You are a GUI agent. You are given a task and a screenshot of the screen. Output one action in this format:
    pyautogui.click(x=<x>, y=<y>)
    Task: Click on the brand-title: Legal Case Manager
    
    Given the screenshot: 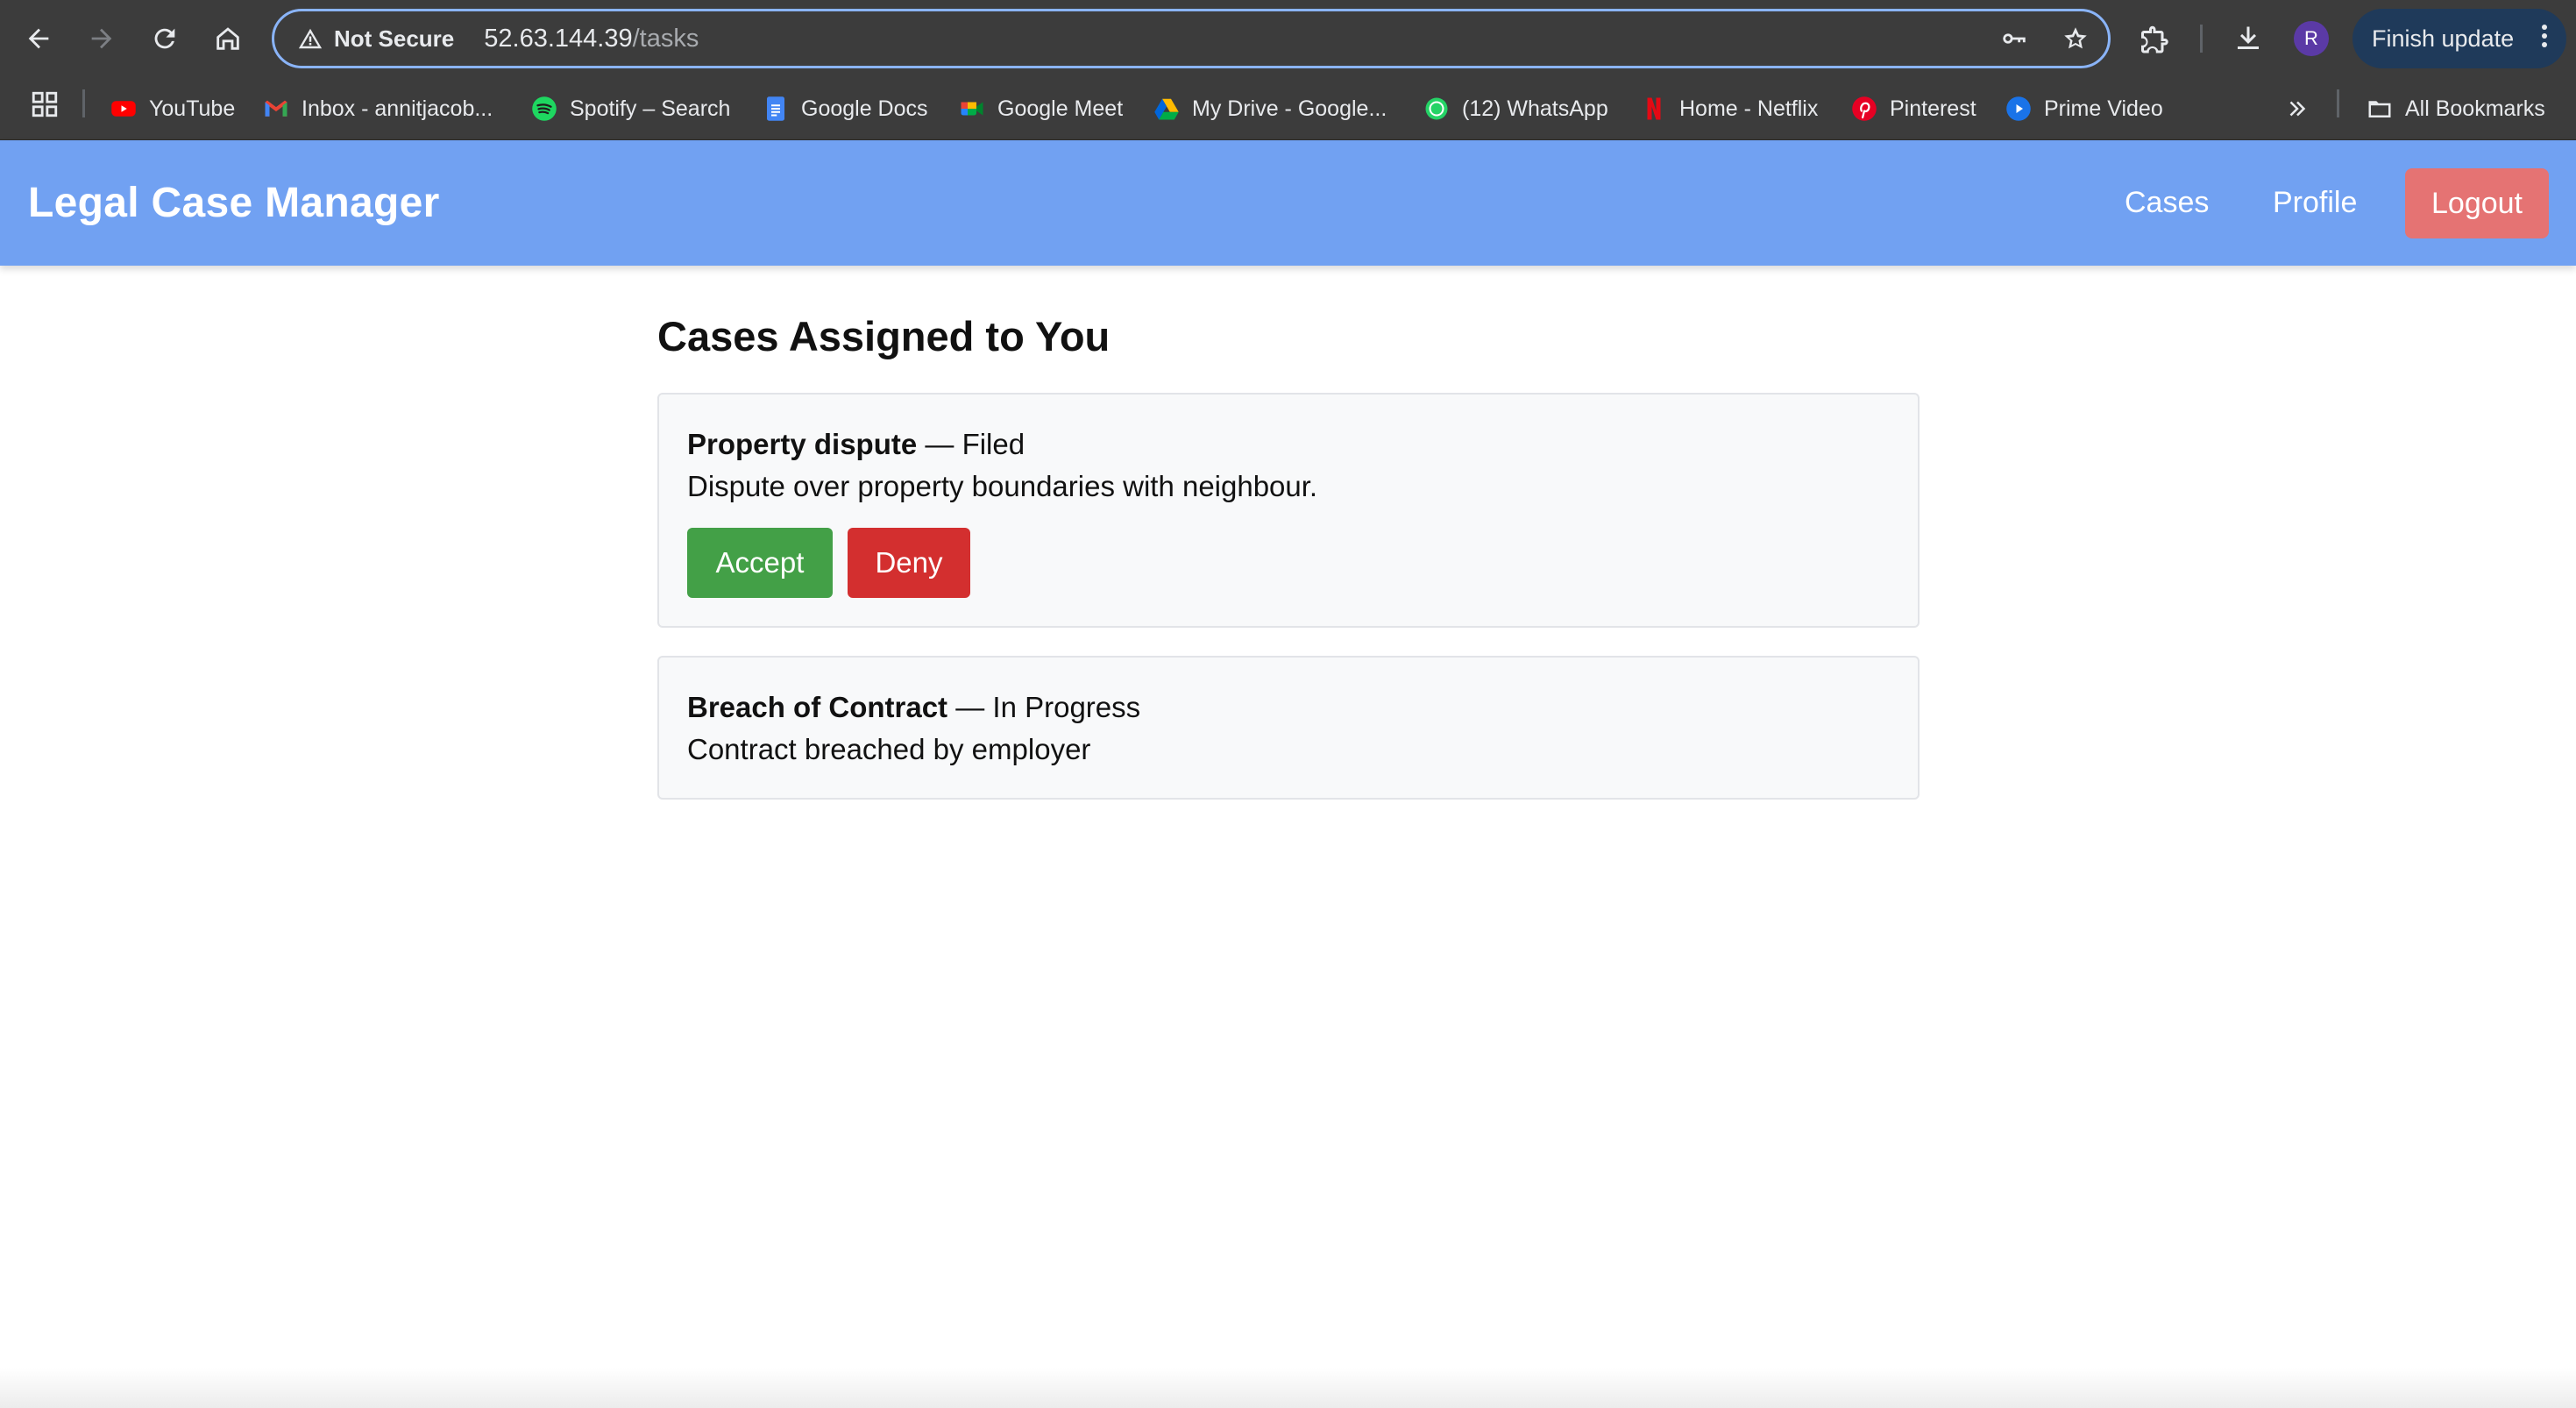 What is the action you would take?
    pyautogui.click(x=234, y=203)
    